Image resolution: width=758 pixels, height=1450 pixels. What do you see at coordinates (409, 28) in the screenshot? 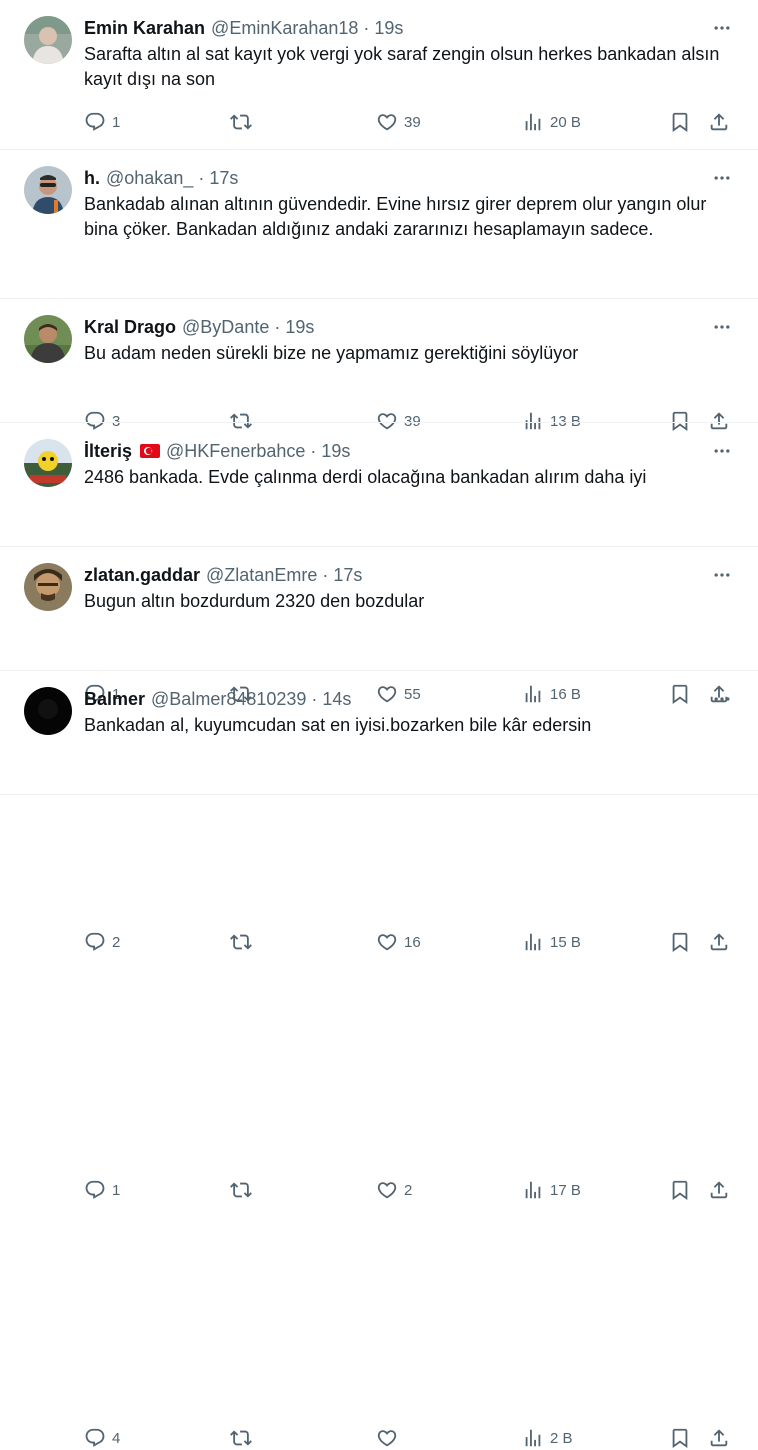
I see `tweet-header: Emin Karahan @EminKarahan18 · 19s` at bounding box center [409, 28].